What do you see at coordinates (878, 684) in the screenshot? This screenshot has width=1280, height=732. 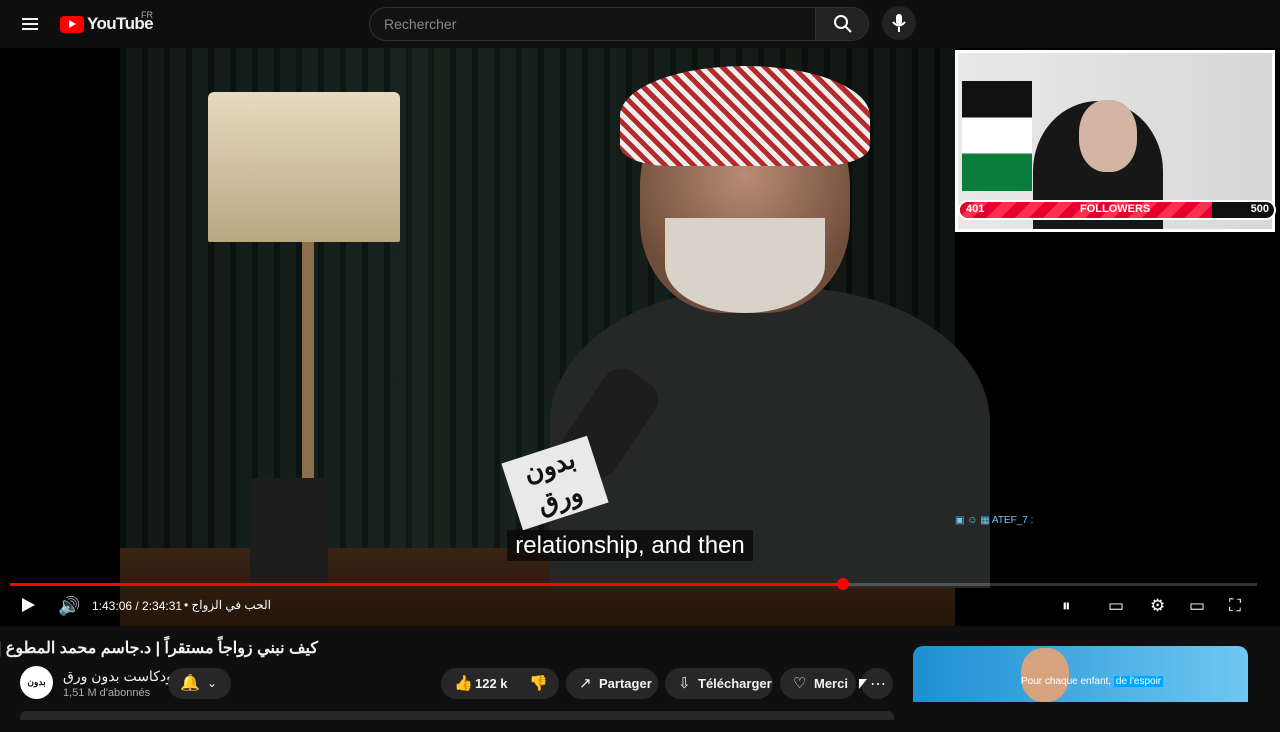 I see `more-icon: ⋯` at bounding box center [878, 684].